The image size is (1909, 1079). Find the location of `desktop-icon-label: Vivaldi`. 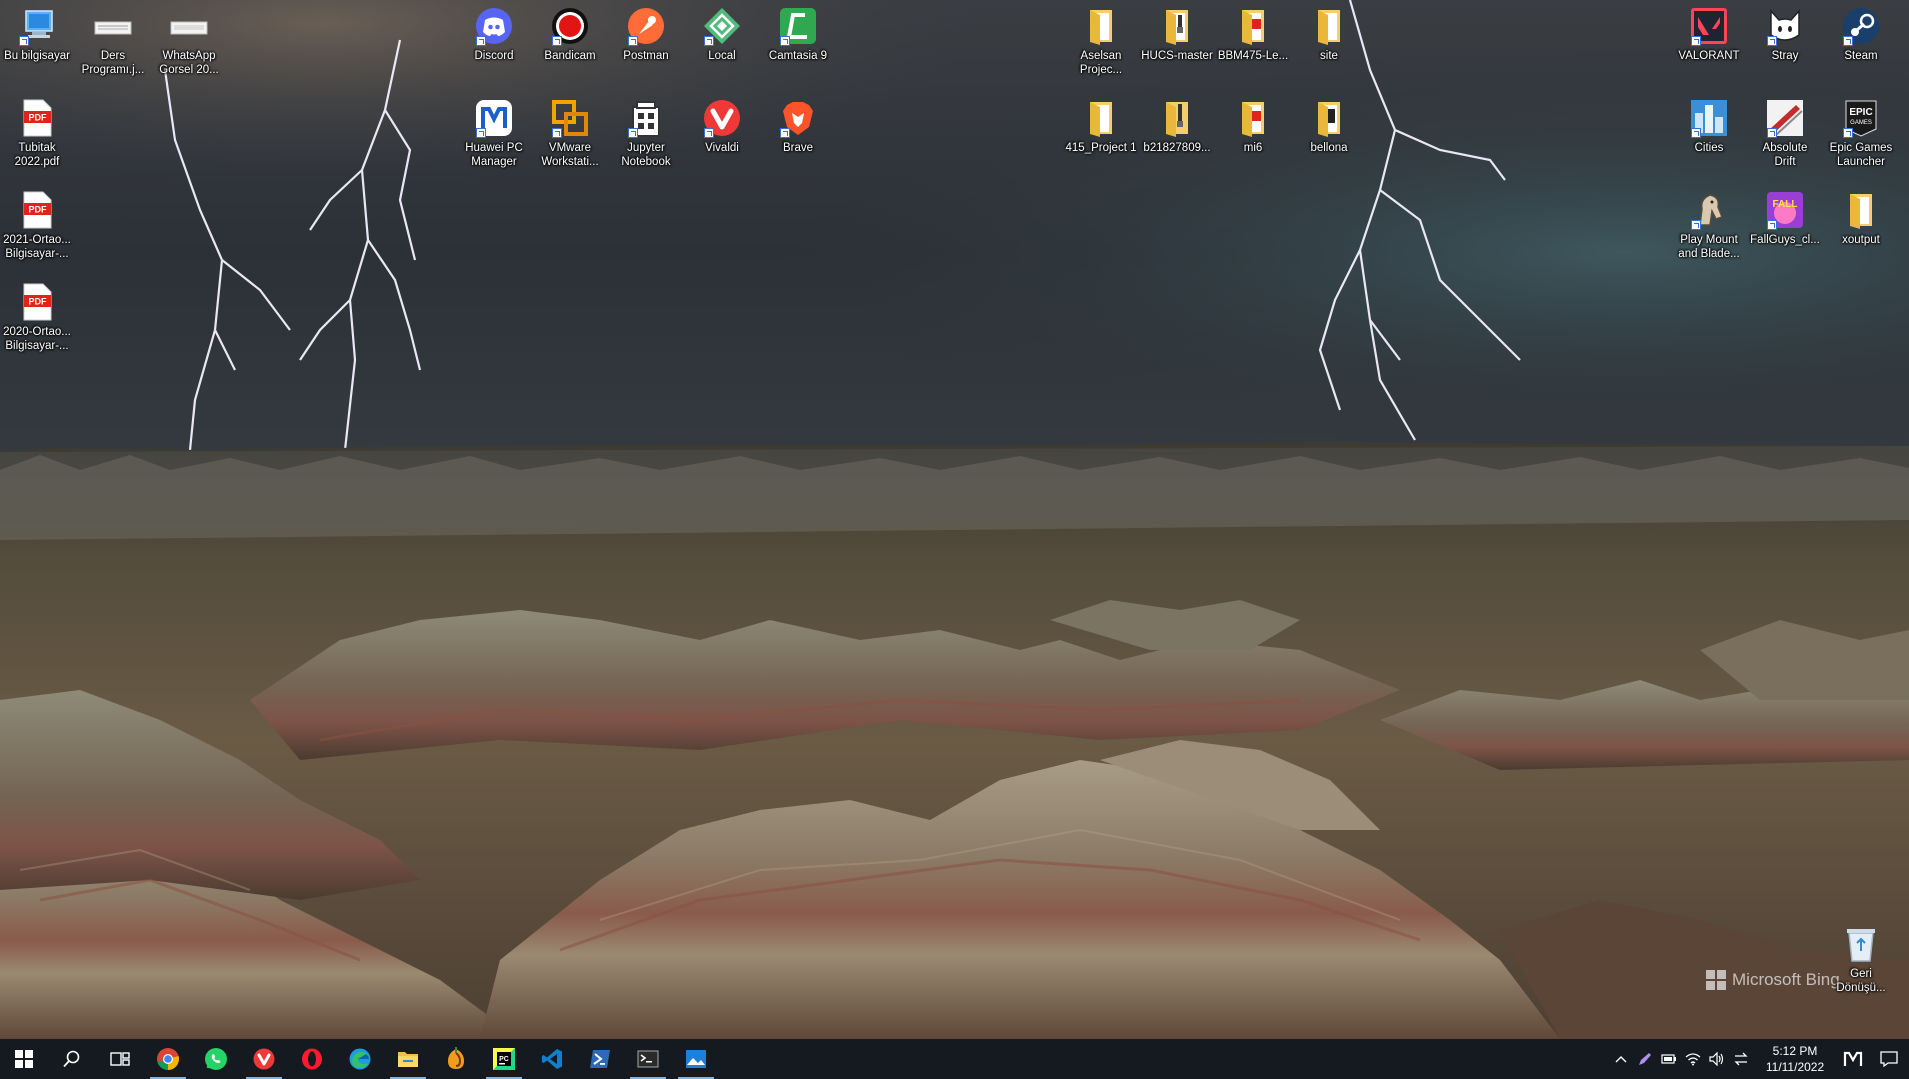

desktop-icon-label: Vivaldi is located at coordinates (722, 148).